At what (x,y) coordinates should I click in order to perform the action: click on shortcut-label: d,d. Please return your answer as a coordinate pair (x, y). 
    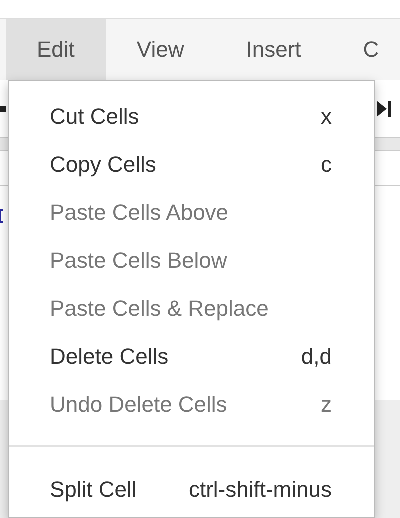
    Looking at the image, I should click on (316, 356).